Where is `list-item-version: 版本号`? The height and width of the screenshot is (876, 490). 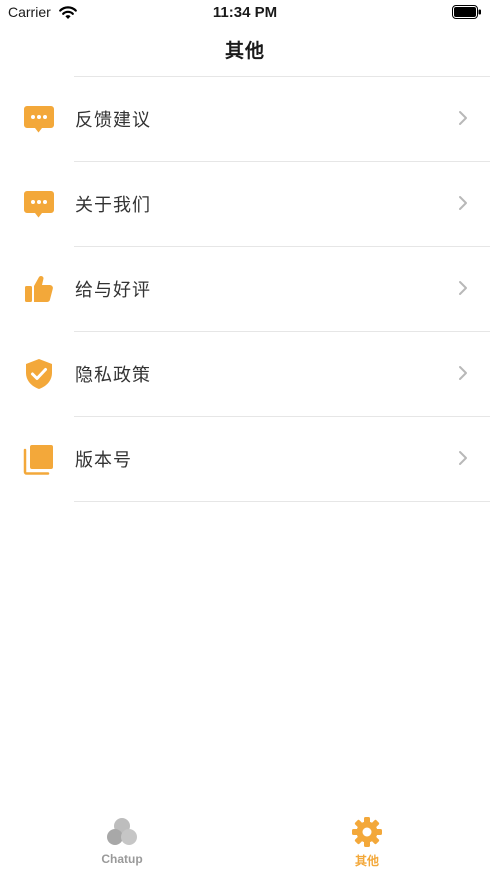 list-item-version: 版本号 is located at coordinates (256, 459).